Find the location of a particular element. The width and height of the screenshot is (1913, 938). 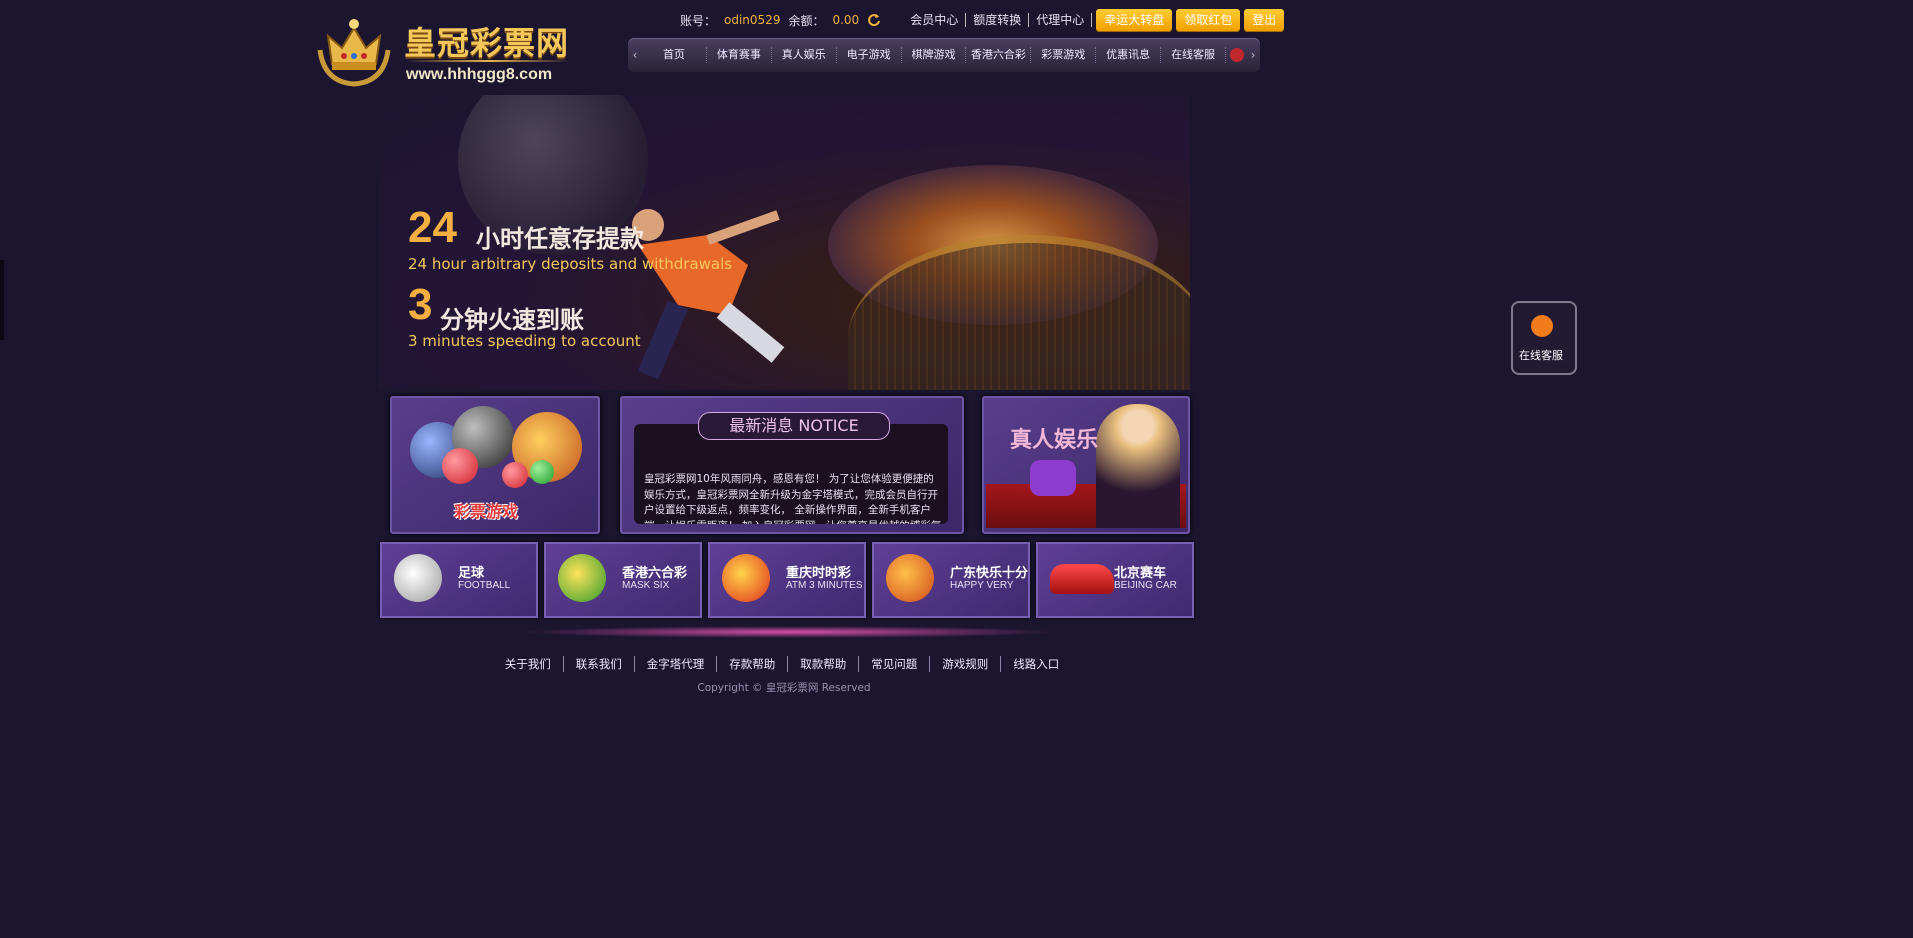

time-lottery-icon is located at coordinates (746, 578).